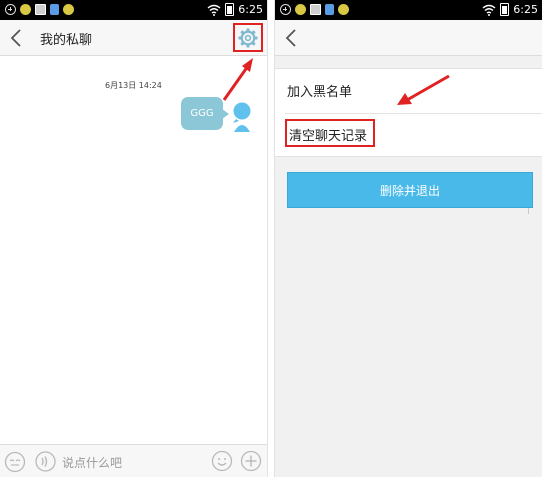 This screenshot has width=542, height=477. Describe the element at coordinates (328, 134) in the screenshot. I see `clear-chat-history-item: 清空聊天记录` at that location.